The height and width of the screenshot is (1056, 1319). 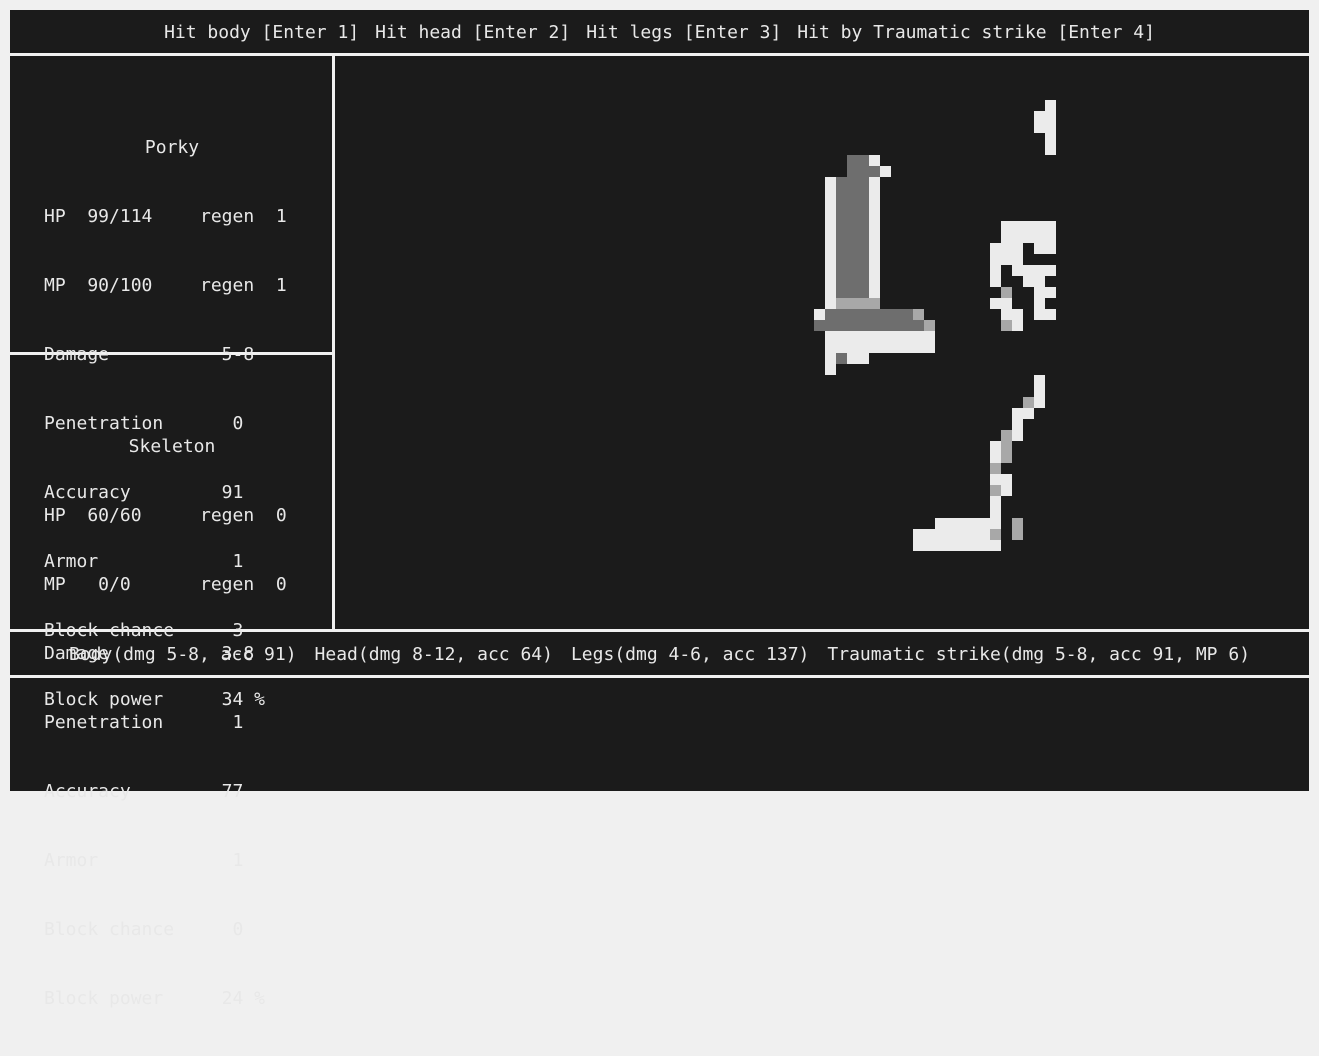 I want to click on enemy-block-power: 24 %, so click(x=233, y=998).